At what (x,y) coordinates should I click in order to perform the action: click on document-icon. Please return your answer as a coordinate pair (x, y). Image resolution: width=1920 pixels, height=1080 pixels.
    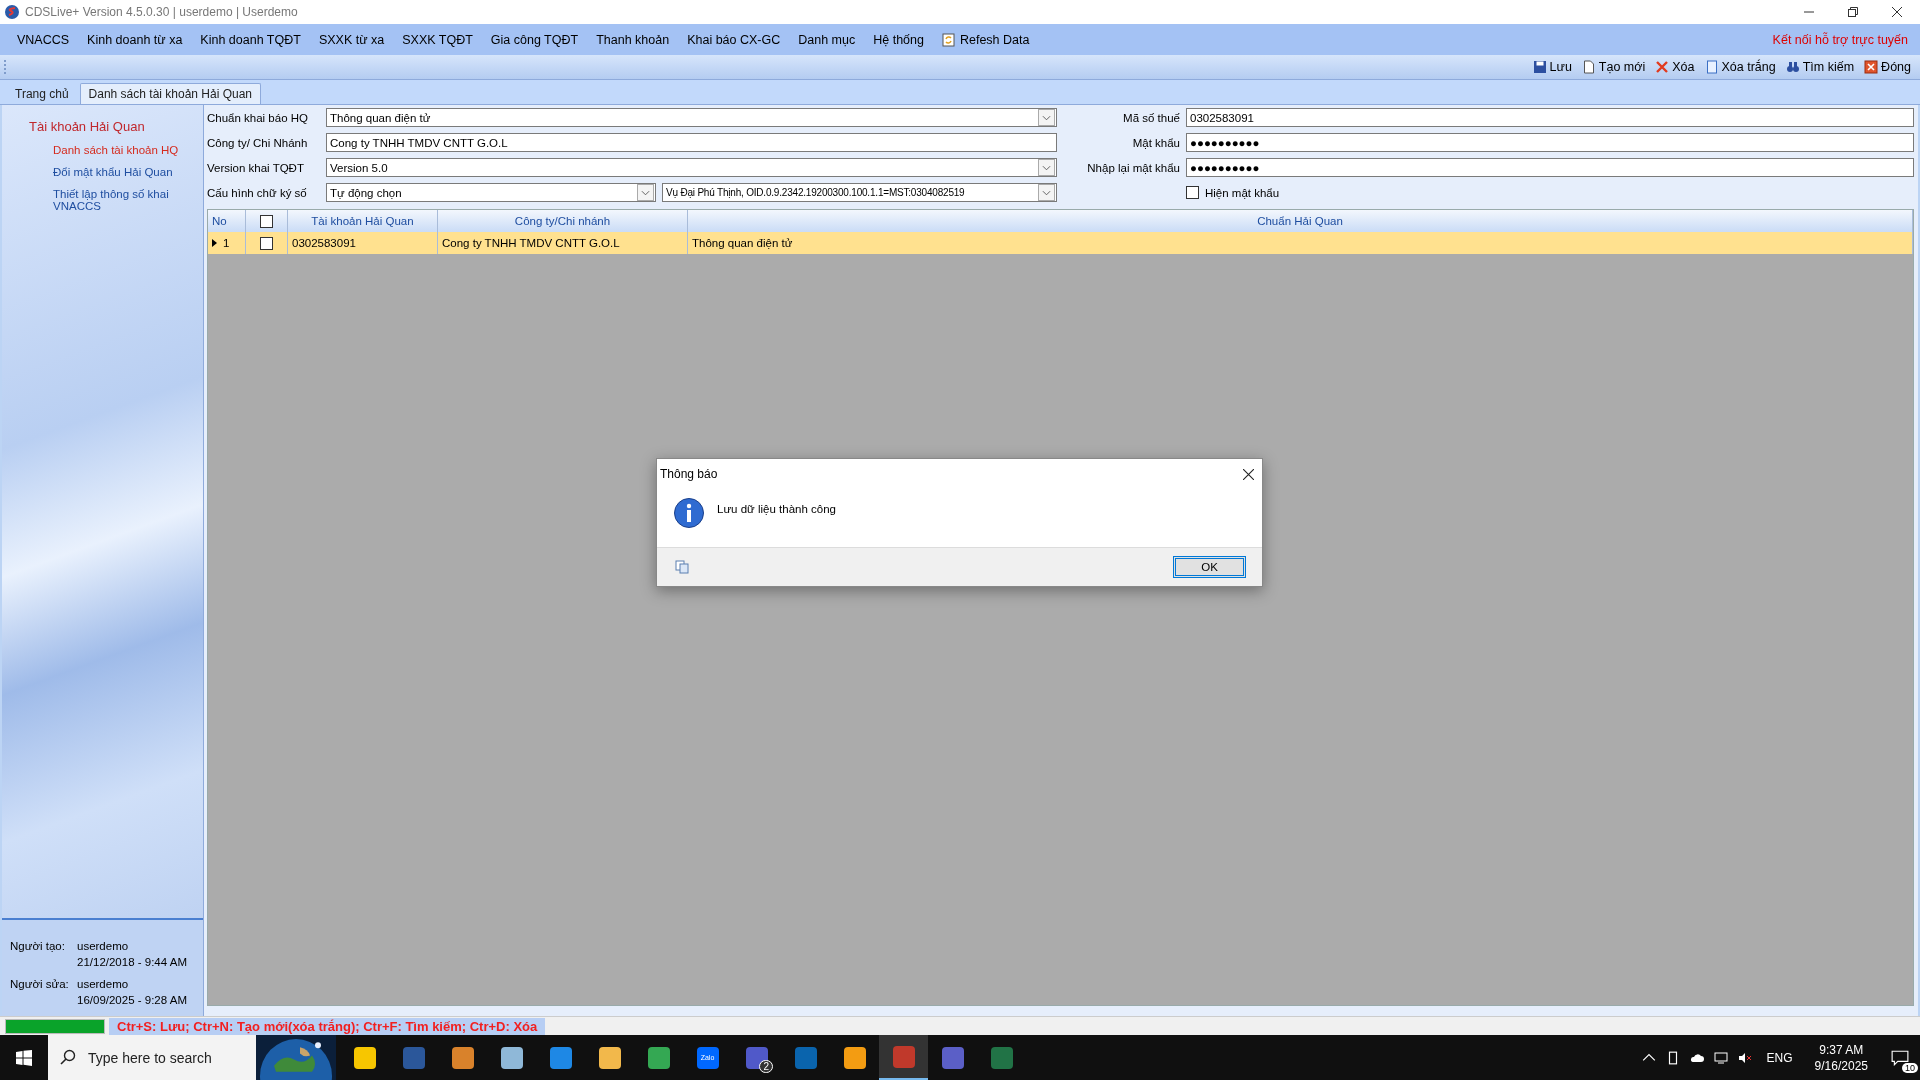
    Looking at the image, I should click on (1588, 67).